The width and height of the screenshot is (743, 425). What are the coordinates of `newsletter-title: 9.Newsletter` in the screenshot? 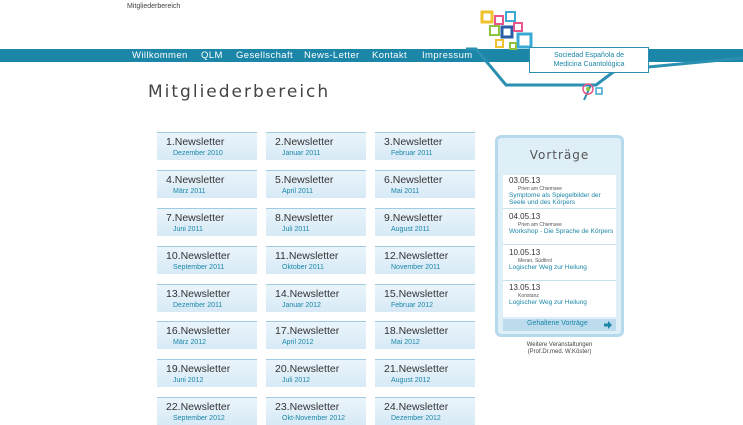 It's located at (413, 218).